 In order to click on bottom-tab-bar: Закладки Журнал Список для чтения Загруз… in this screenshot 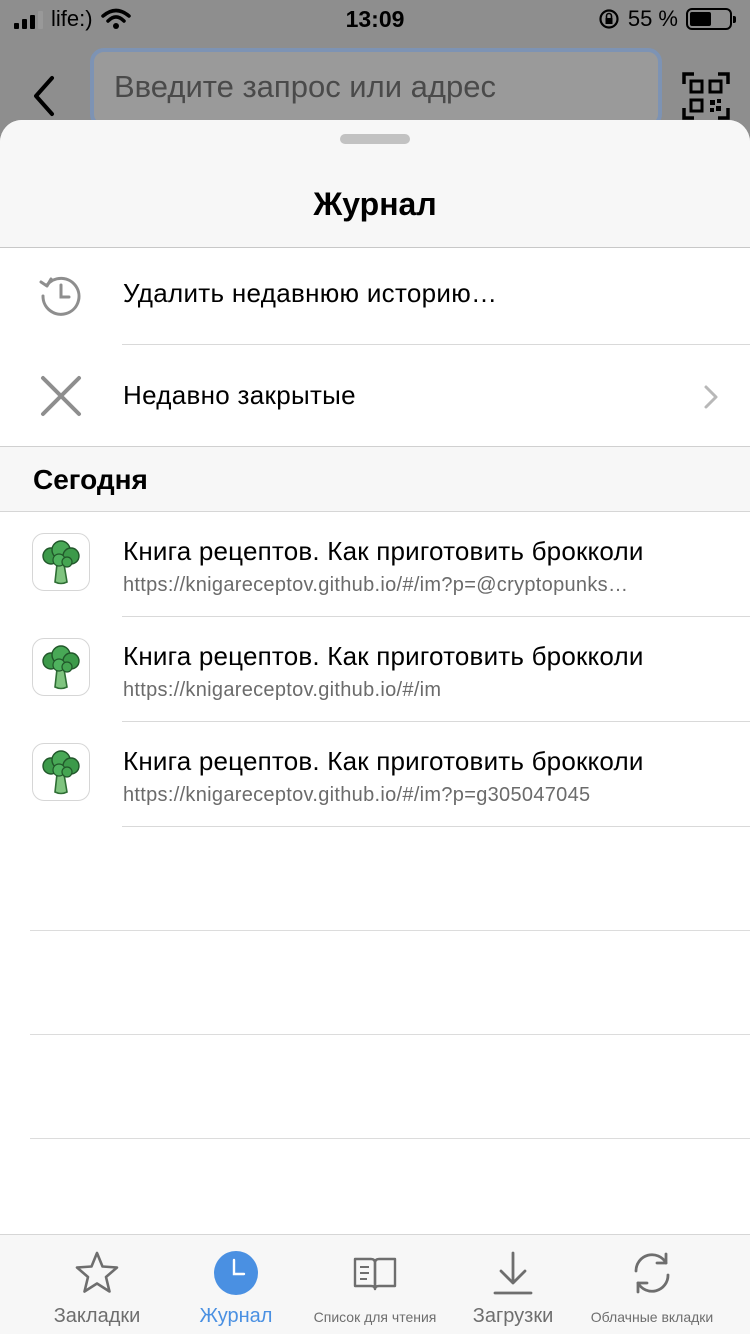, I will do `click(375, 1284)`.